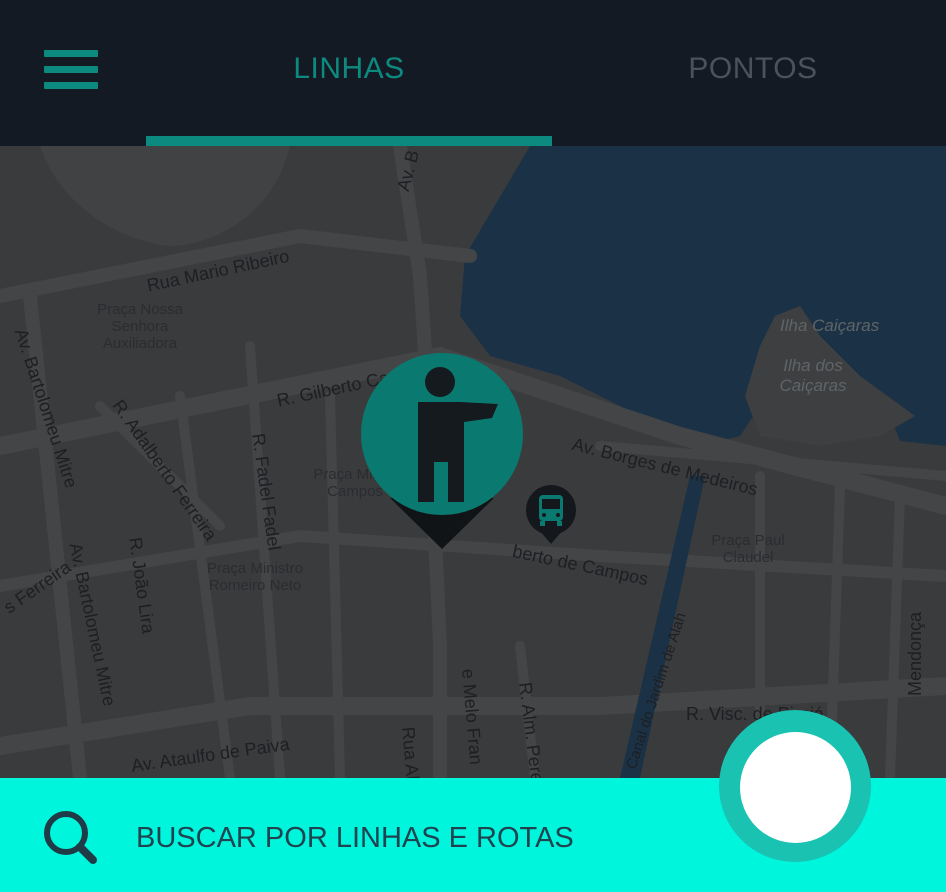 The width and height of the screenshot is (946, 892). Describe the element at coordinates (70, 838) in the screenshot. I see `search-icon` at that location.